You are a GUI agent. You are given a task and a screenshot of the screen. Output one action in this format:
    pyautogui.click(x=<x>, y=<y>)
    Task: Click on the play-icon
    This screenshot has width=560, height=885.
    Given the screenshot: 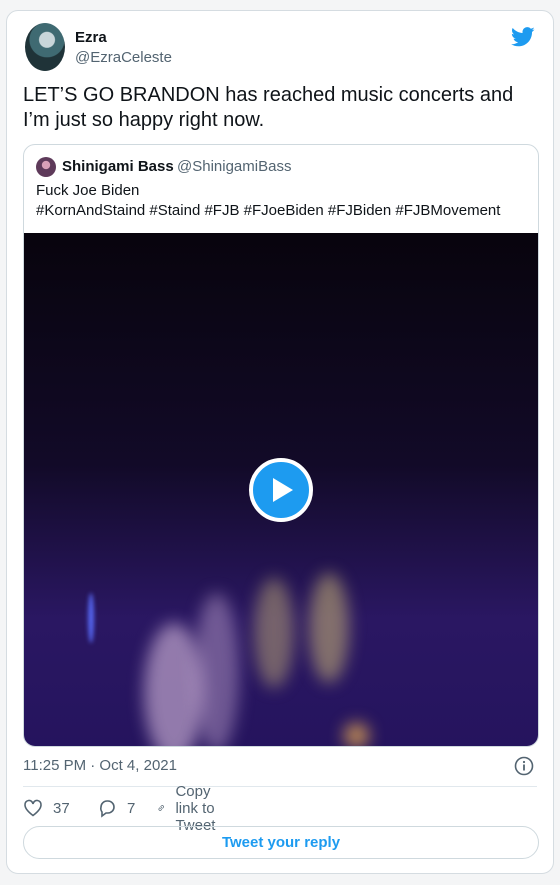 What is the action you would take?
    pyautogui.click(x=283, y=490)
    